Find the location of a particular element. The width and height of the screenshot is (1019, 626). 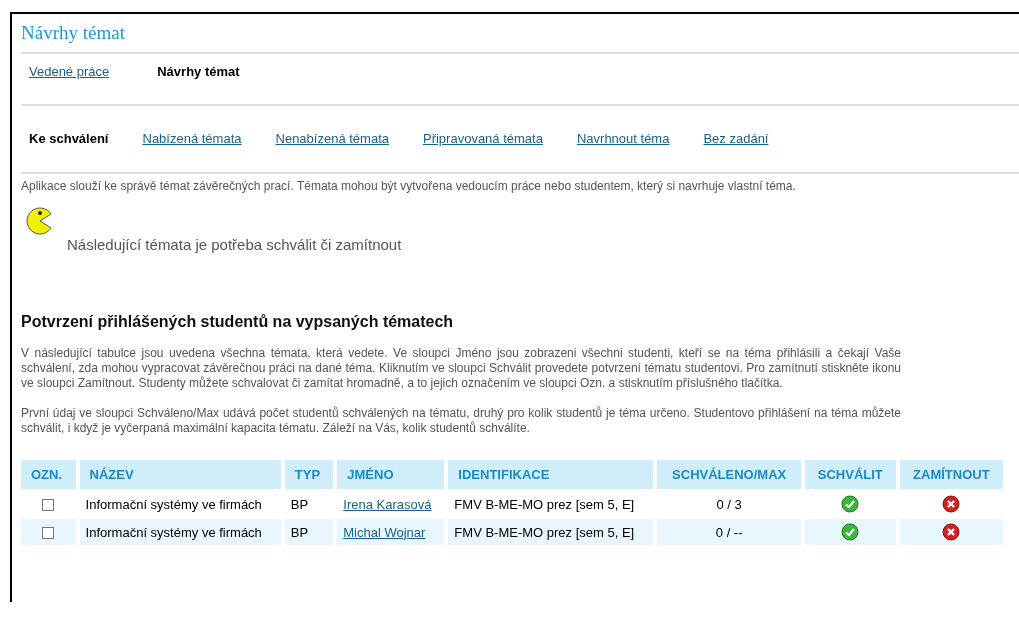

table-cell: 0 / -- is located at coordinates (729, 532).